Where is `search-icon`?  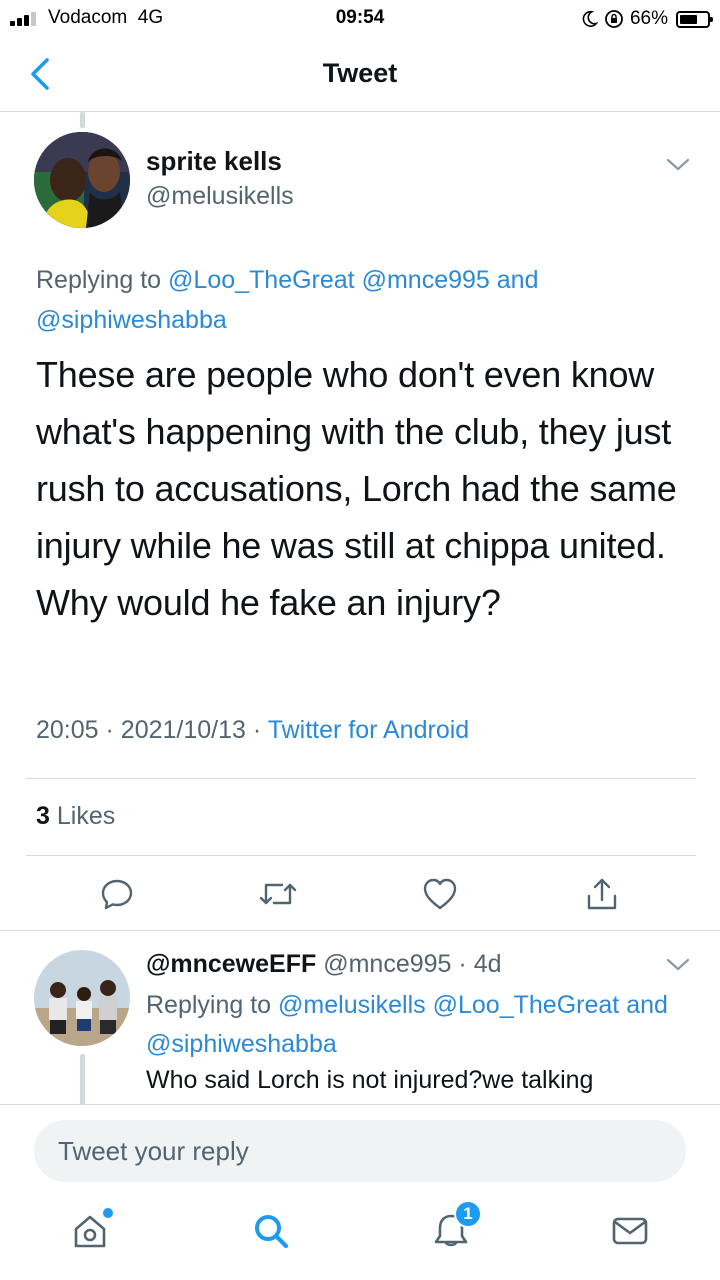
search-icon is located at coordinates (272, 1232).